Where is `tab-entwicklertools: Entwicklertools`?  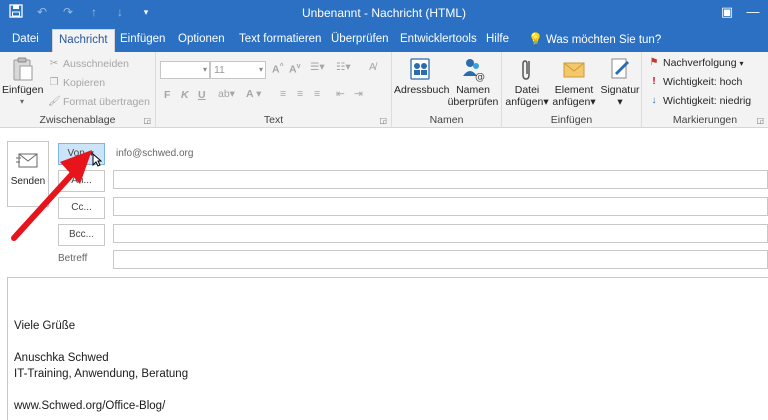
tab-entwicklertools: Entwicklertools is located at coordinates (438, 40).